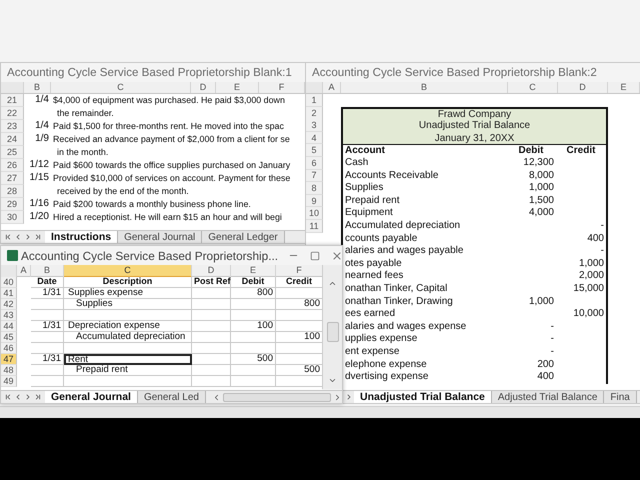 This screenshot has width=640, height=480. What do you see at coordinates (602, 226) in the screenshot?
I see `credit-cell-text: -` at bounding box center [602, 226].